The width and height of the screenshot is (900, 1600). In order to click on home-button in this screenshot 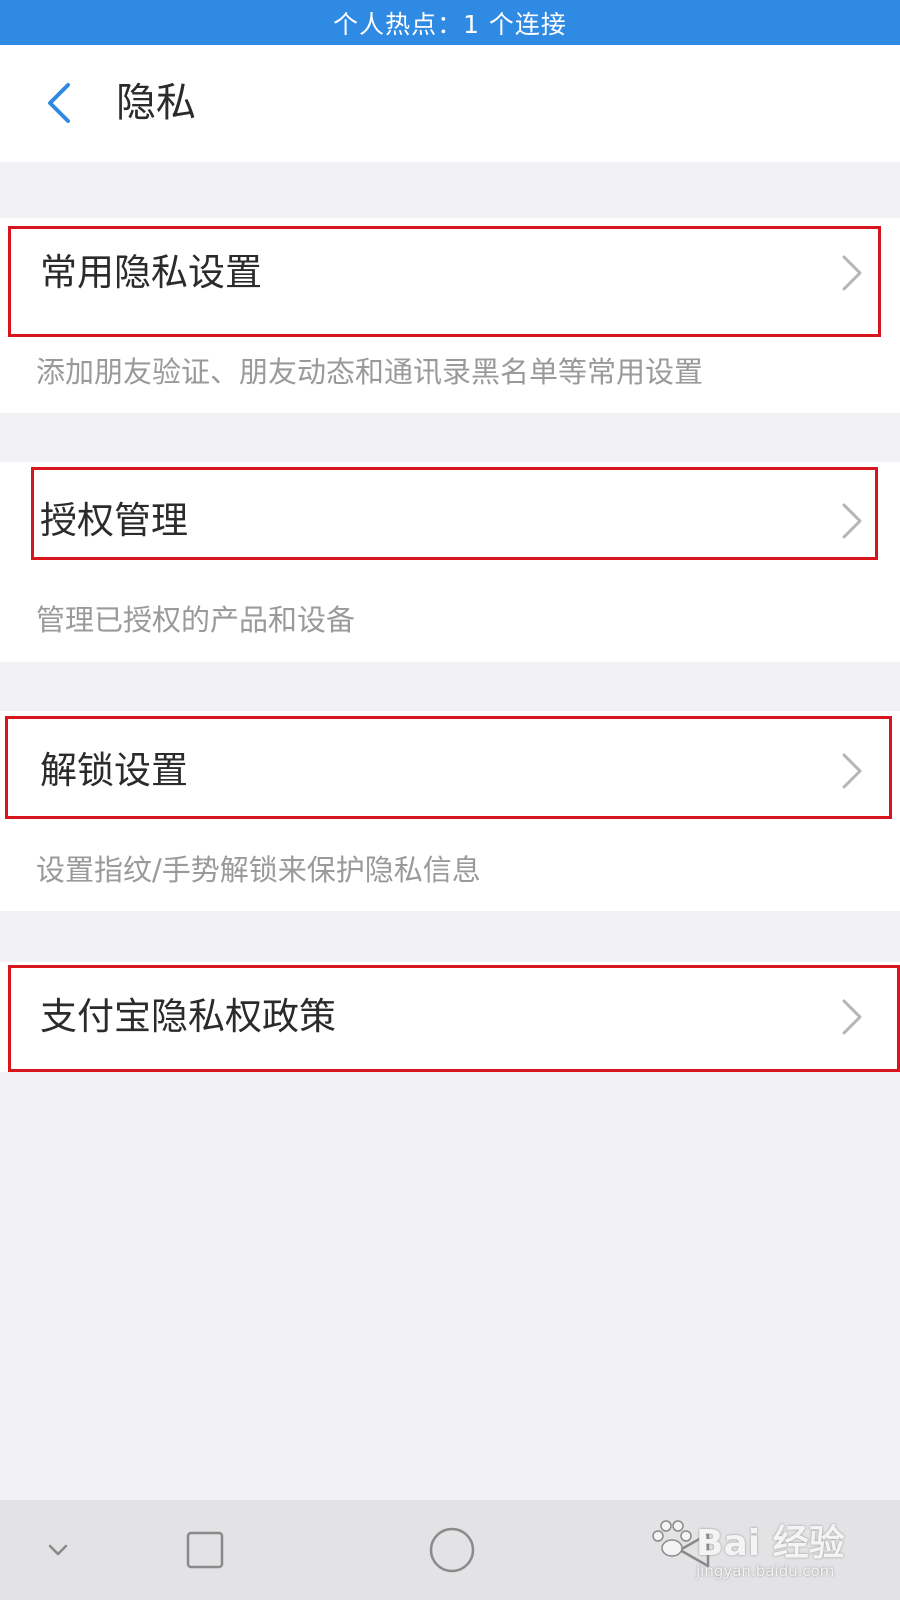, I will do `click(452, 1550)`.